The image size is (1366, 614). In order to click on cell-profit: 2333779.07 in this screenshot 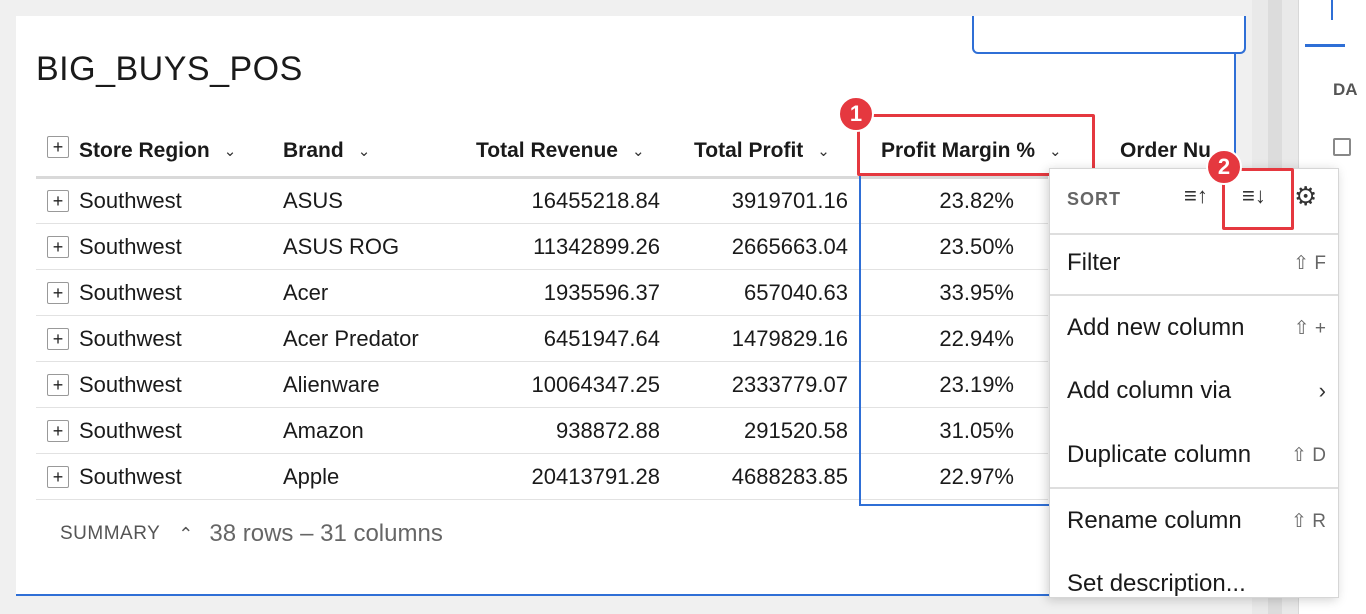, I will do `click(789, 384)`.